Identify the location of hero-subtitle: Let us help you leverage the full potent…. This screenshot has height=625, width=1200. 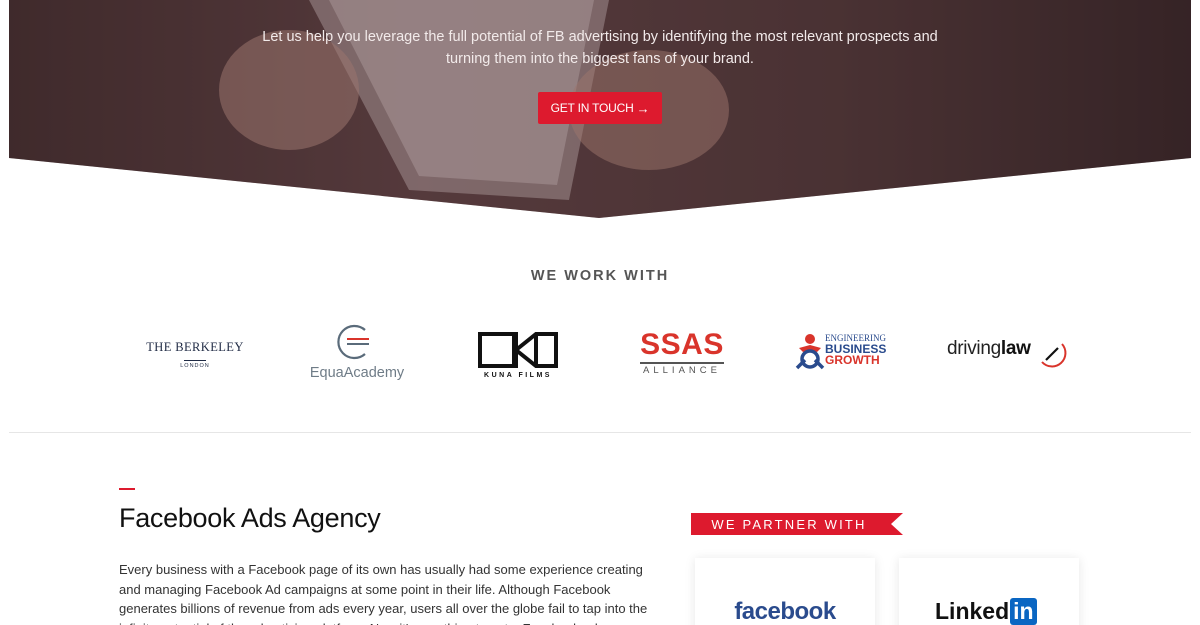
(600, 48).